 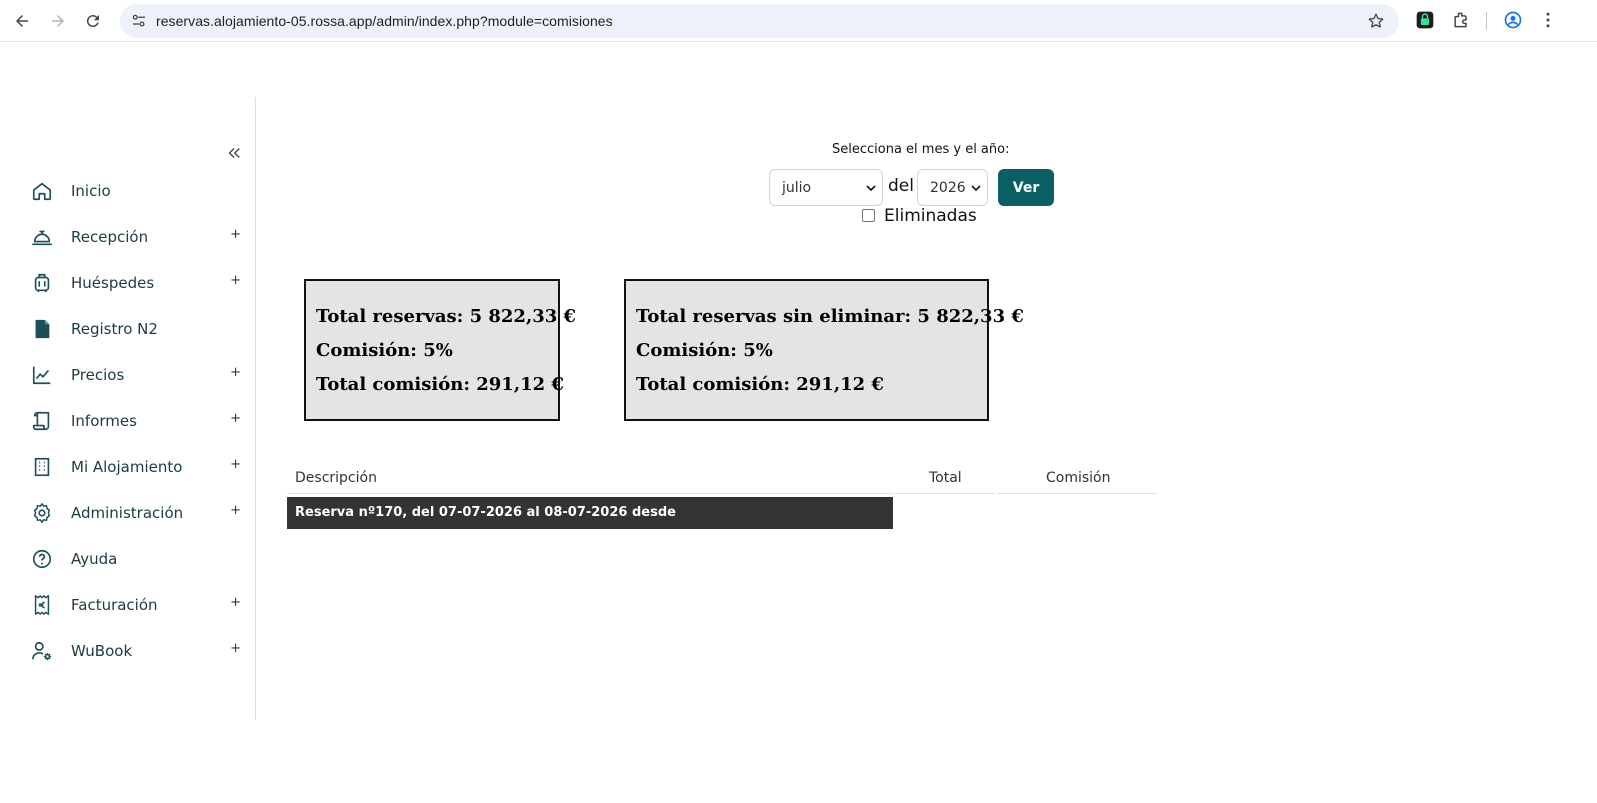 What do you see at coordinates (901, 186) in the screenshot?
I see `connector-text: del` at bounding box center [901, 186].